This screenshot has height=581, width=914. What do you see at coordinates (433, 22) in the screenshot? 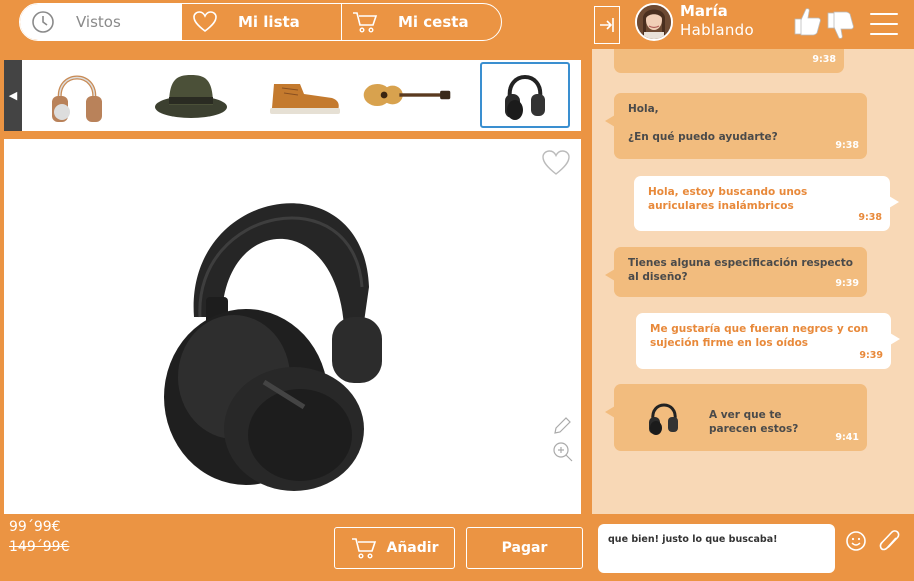
I see `tab-label: Mi cesta` at bounding box center [433, 22].